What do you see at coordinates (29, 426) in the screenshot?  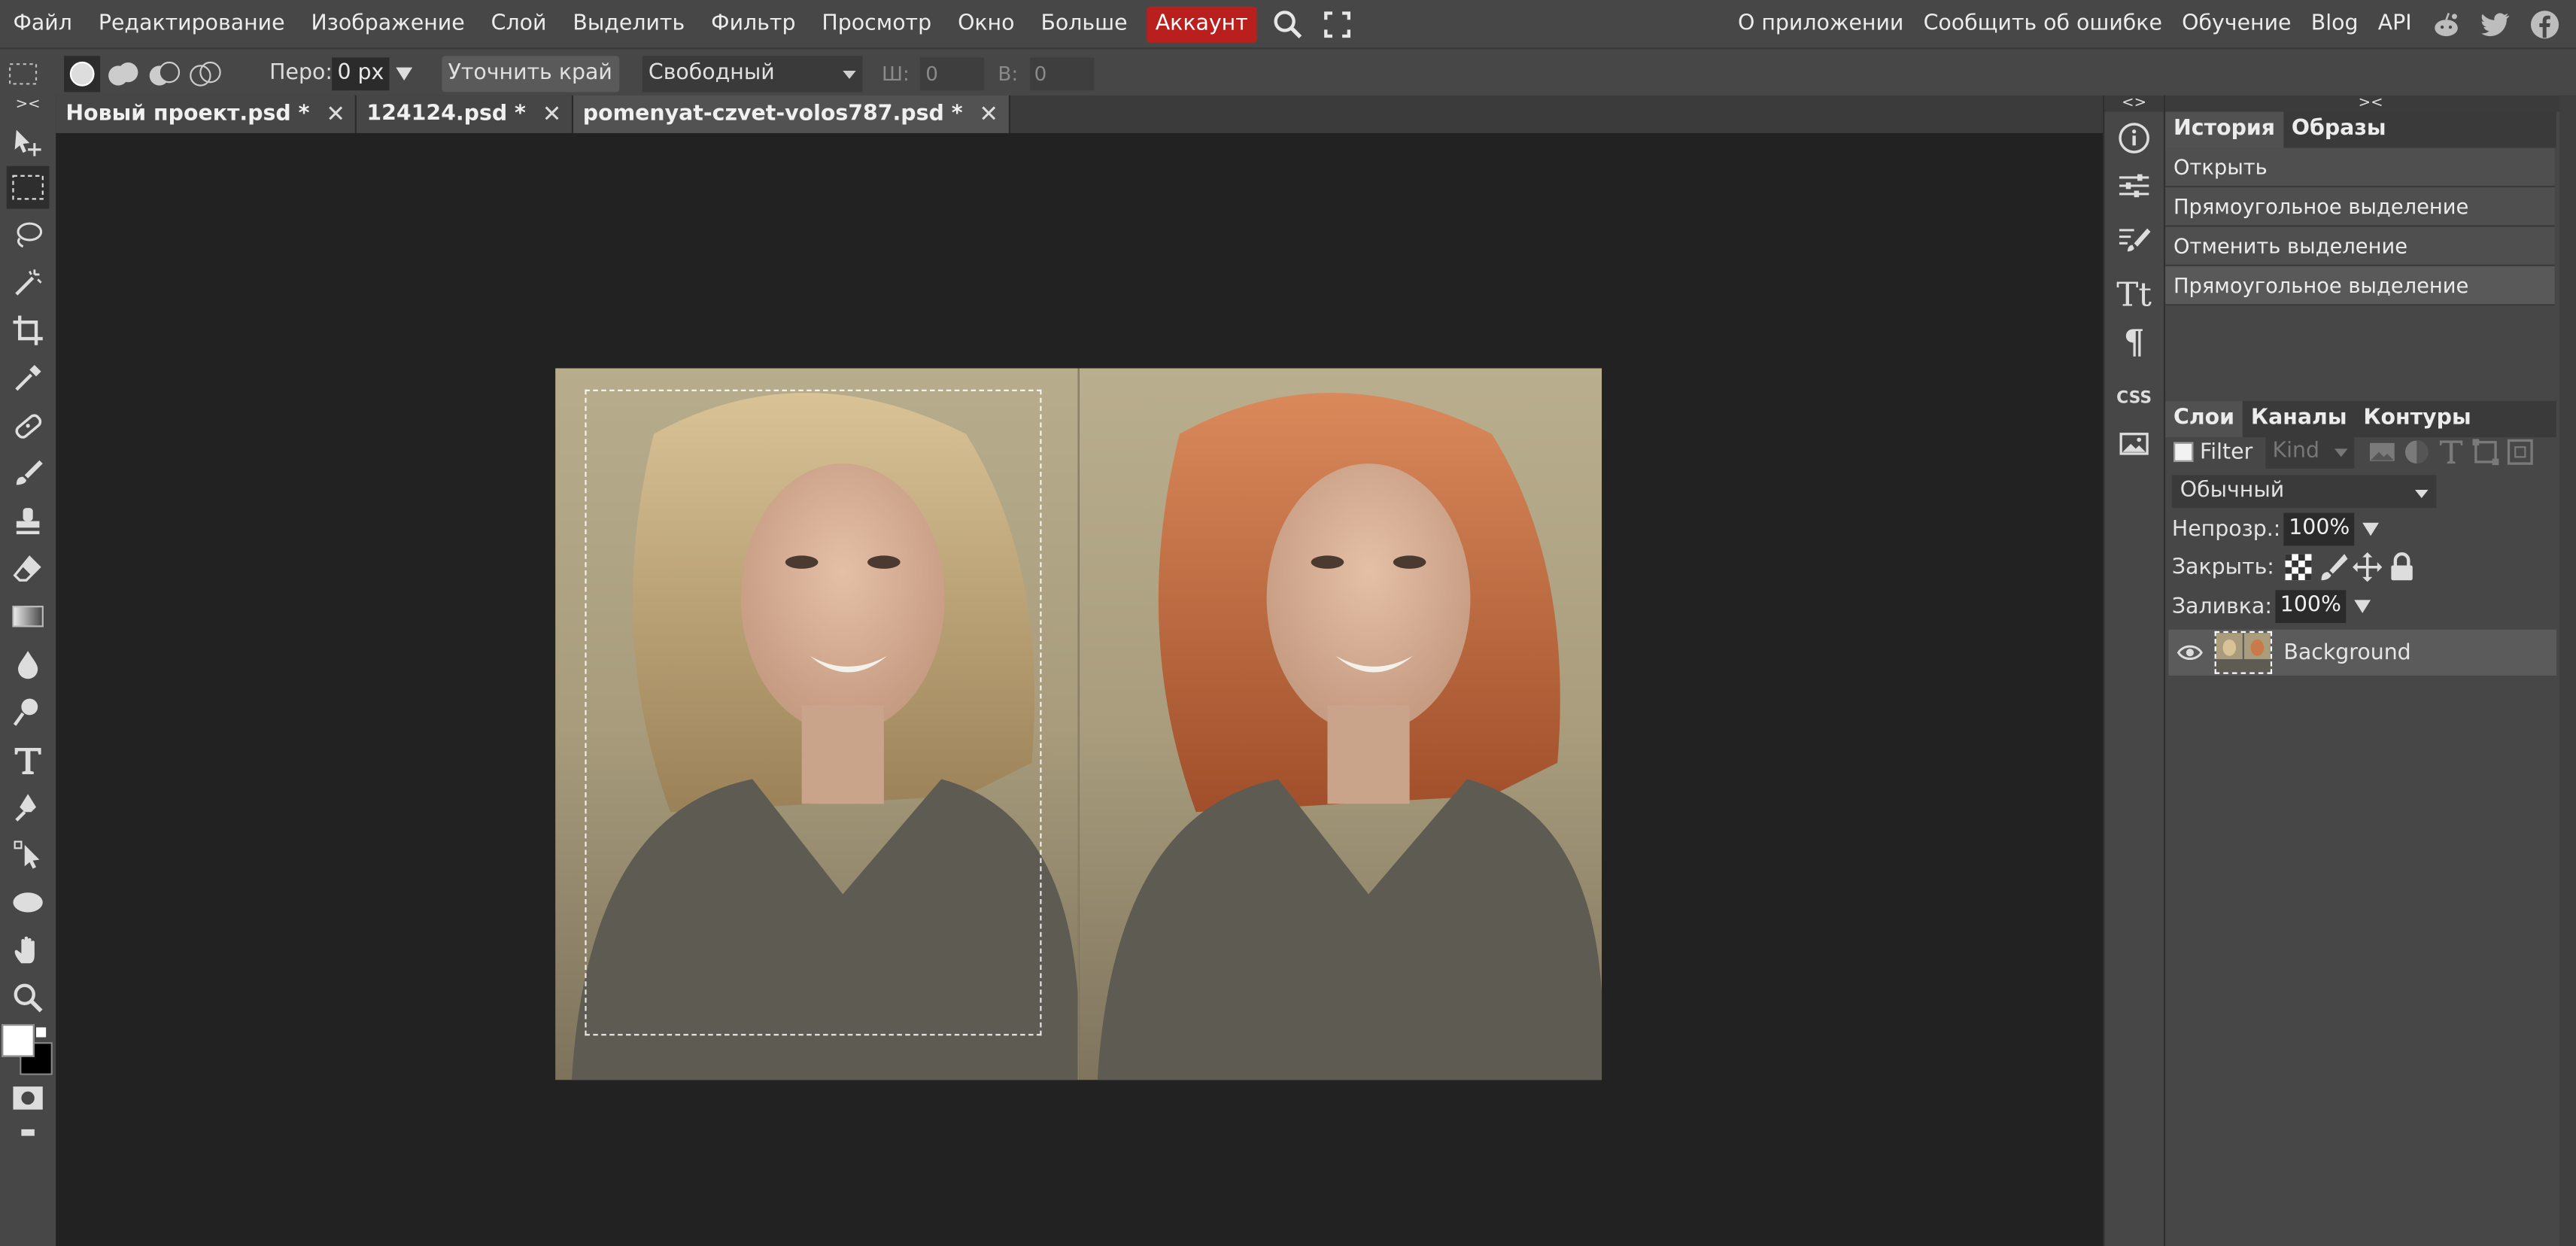 I see `healing-tool-icon` at bounding box center [29, 426].